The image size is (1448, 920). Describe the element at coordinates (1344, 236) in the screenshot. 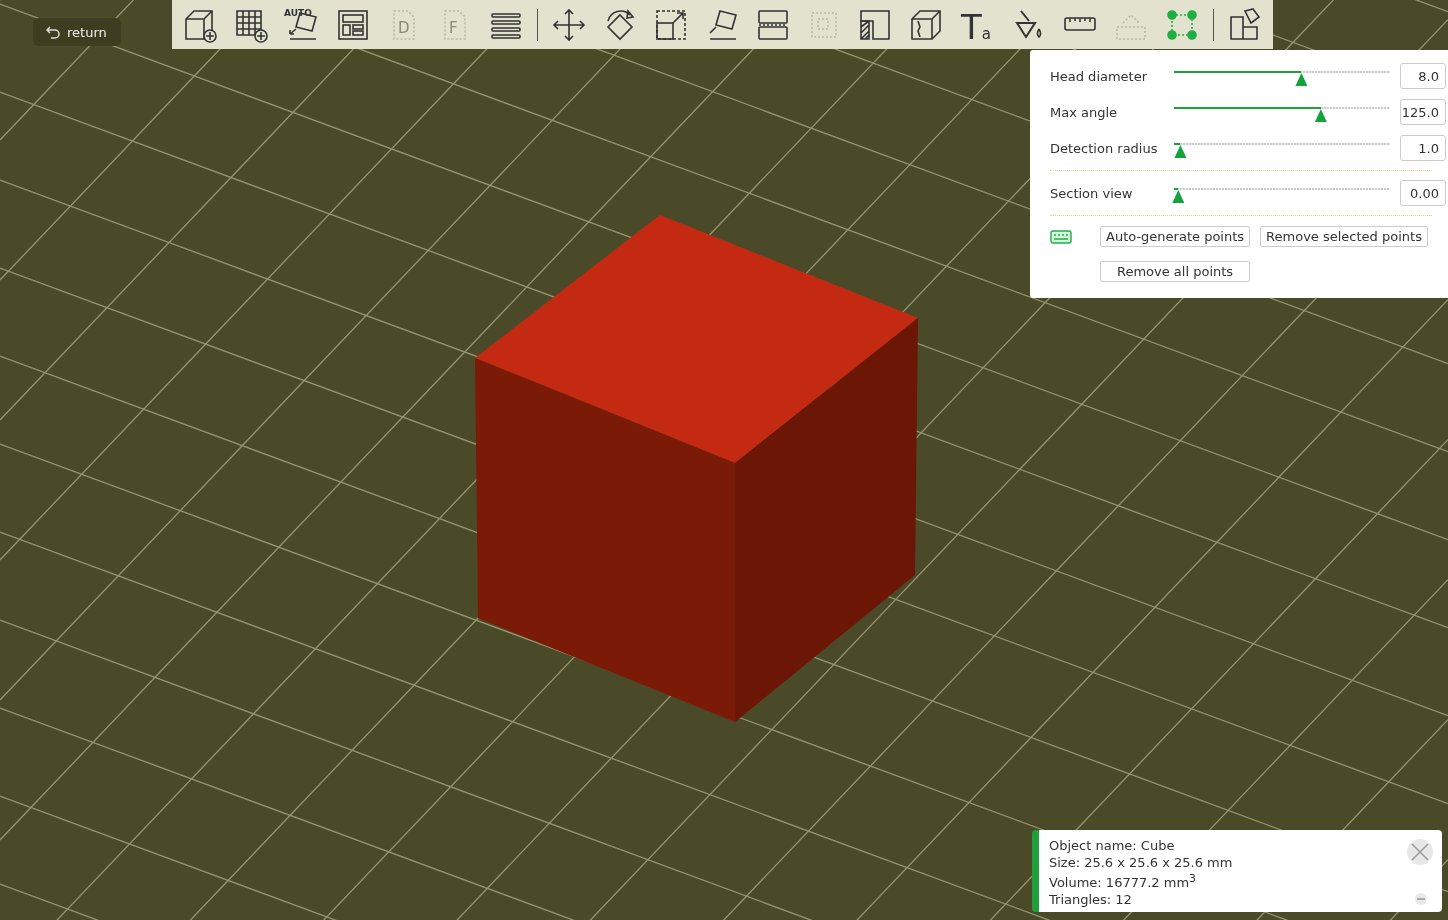

I see `action-button: Remove selected points` at that location.